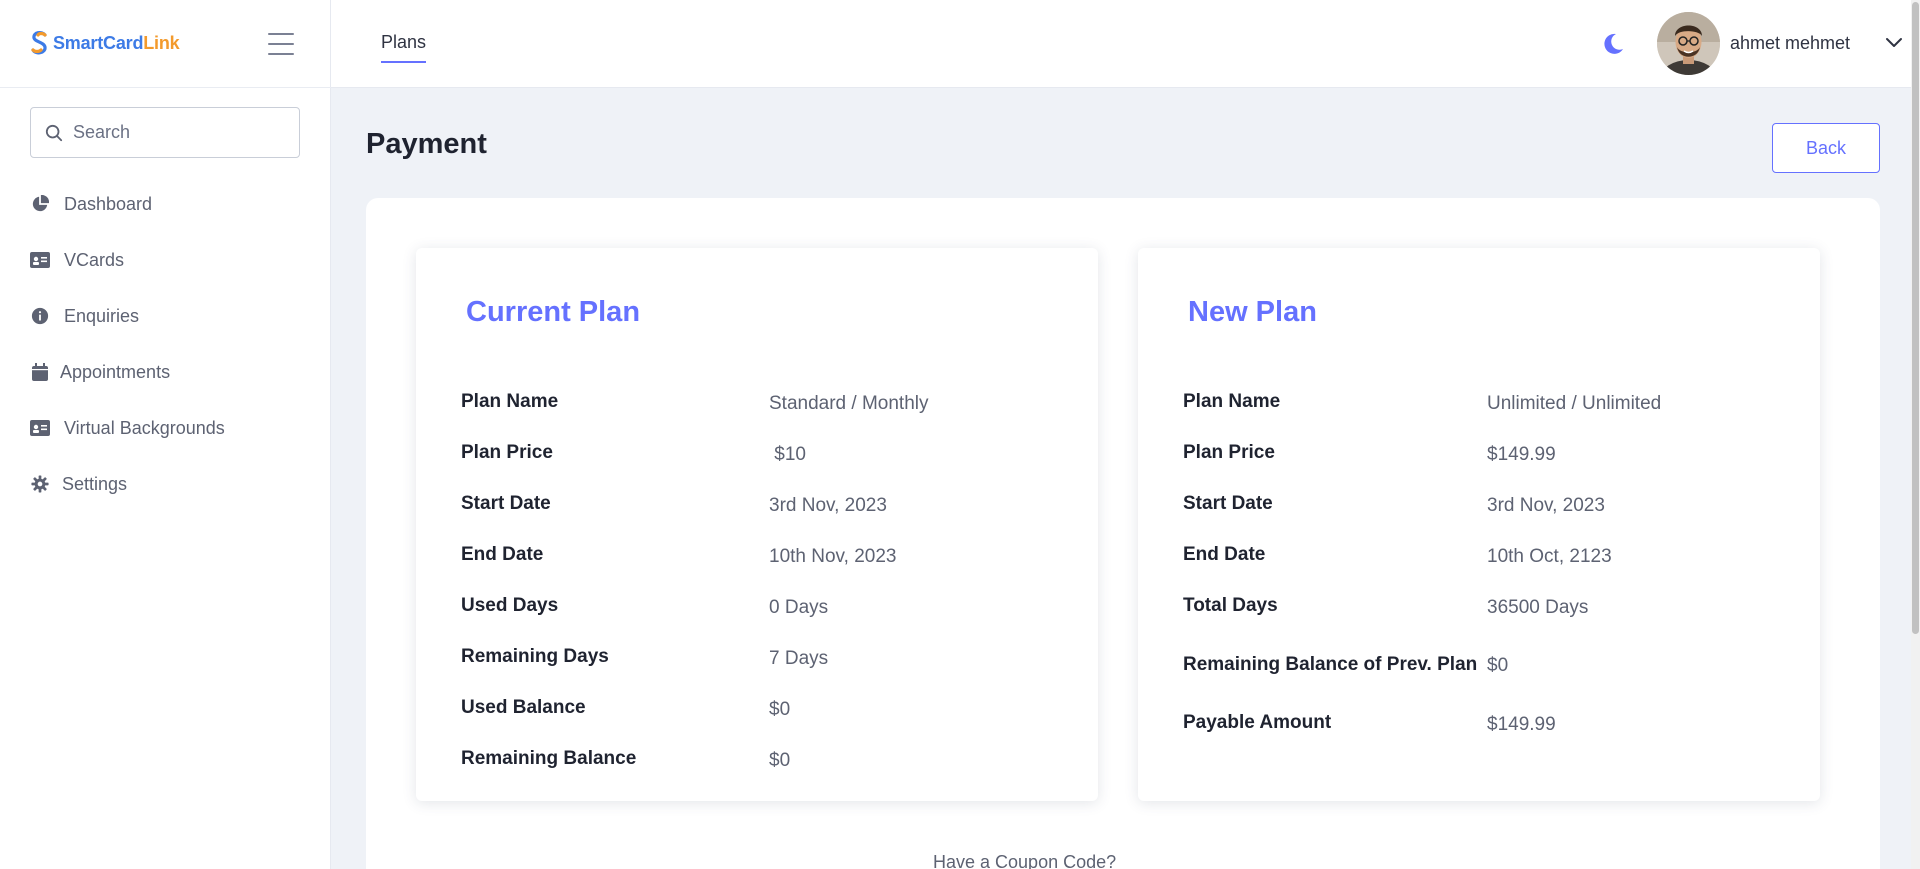 The height and width of the screenshot is (869, 1920). Describe the element at coordinates (1894, 43) in the screenshot. I see `chevron-down-icon` at that location.